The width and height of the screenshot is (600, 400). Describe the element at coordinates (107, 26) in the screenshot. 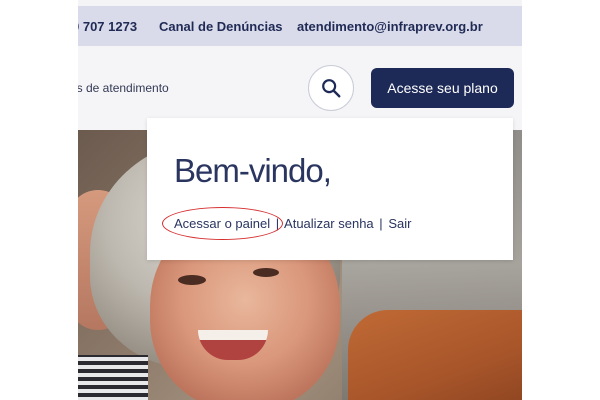

I see `phone-number: 0 707 1273` at that location.